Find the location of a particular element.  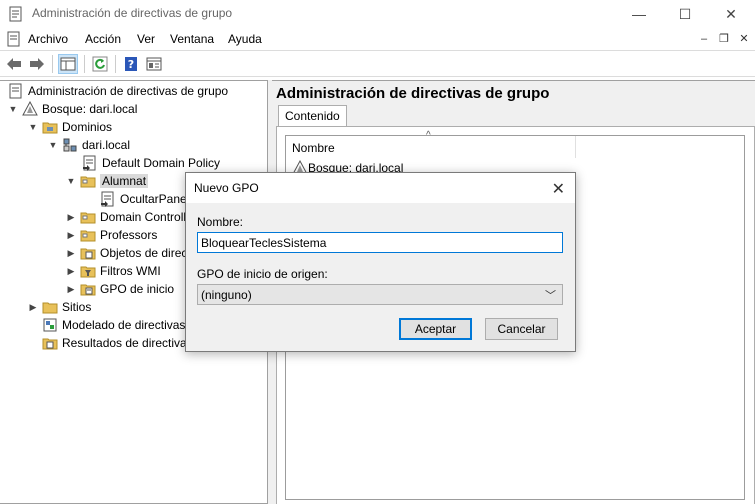

minimize-icon: — is located at coordinates (639, 14).